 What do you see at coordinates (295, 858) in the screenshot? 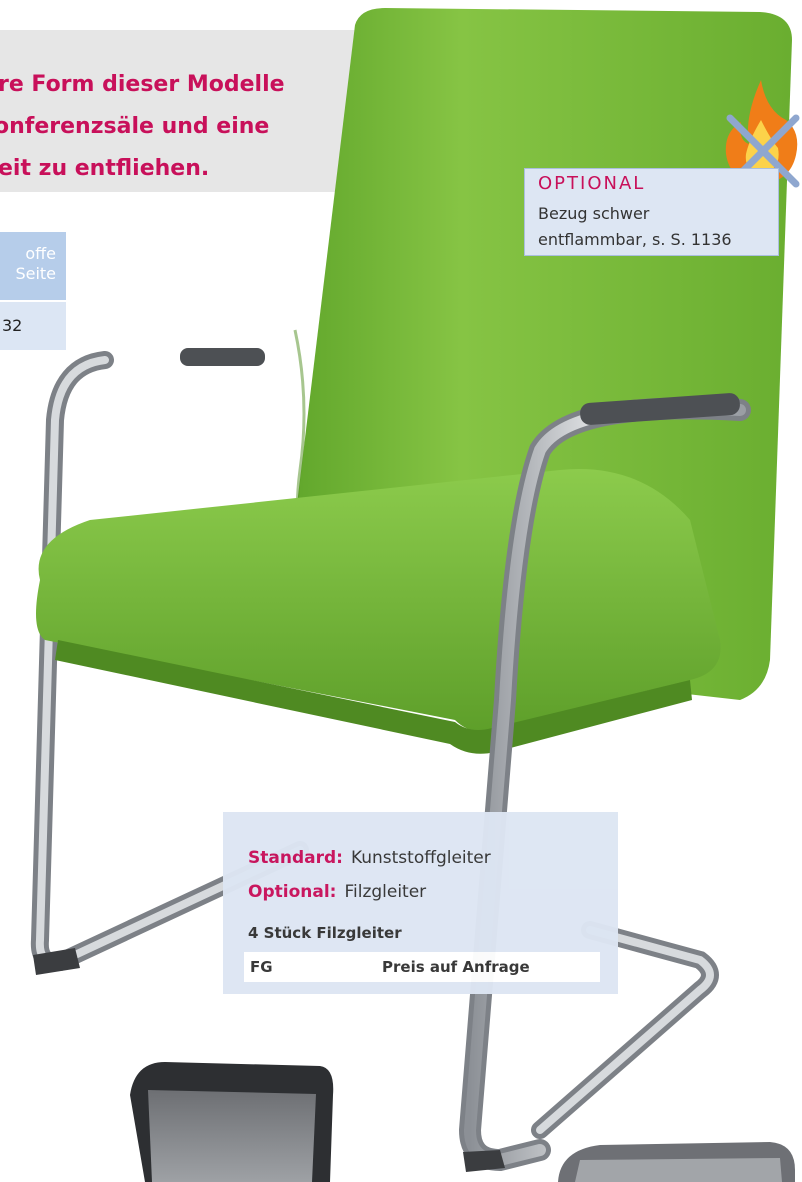
I see `standard-label: Standard:` at bounding box center [295, 858].